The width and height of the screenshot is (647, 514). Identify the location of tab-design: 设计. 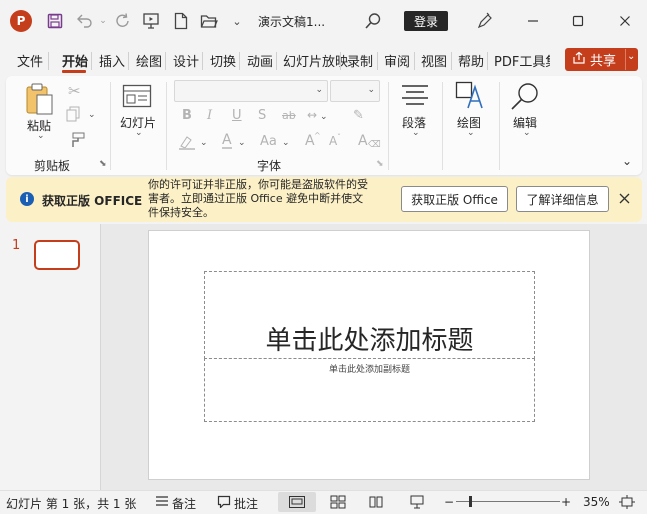
(186, 60).